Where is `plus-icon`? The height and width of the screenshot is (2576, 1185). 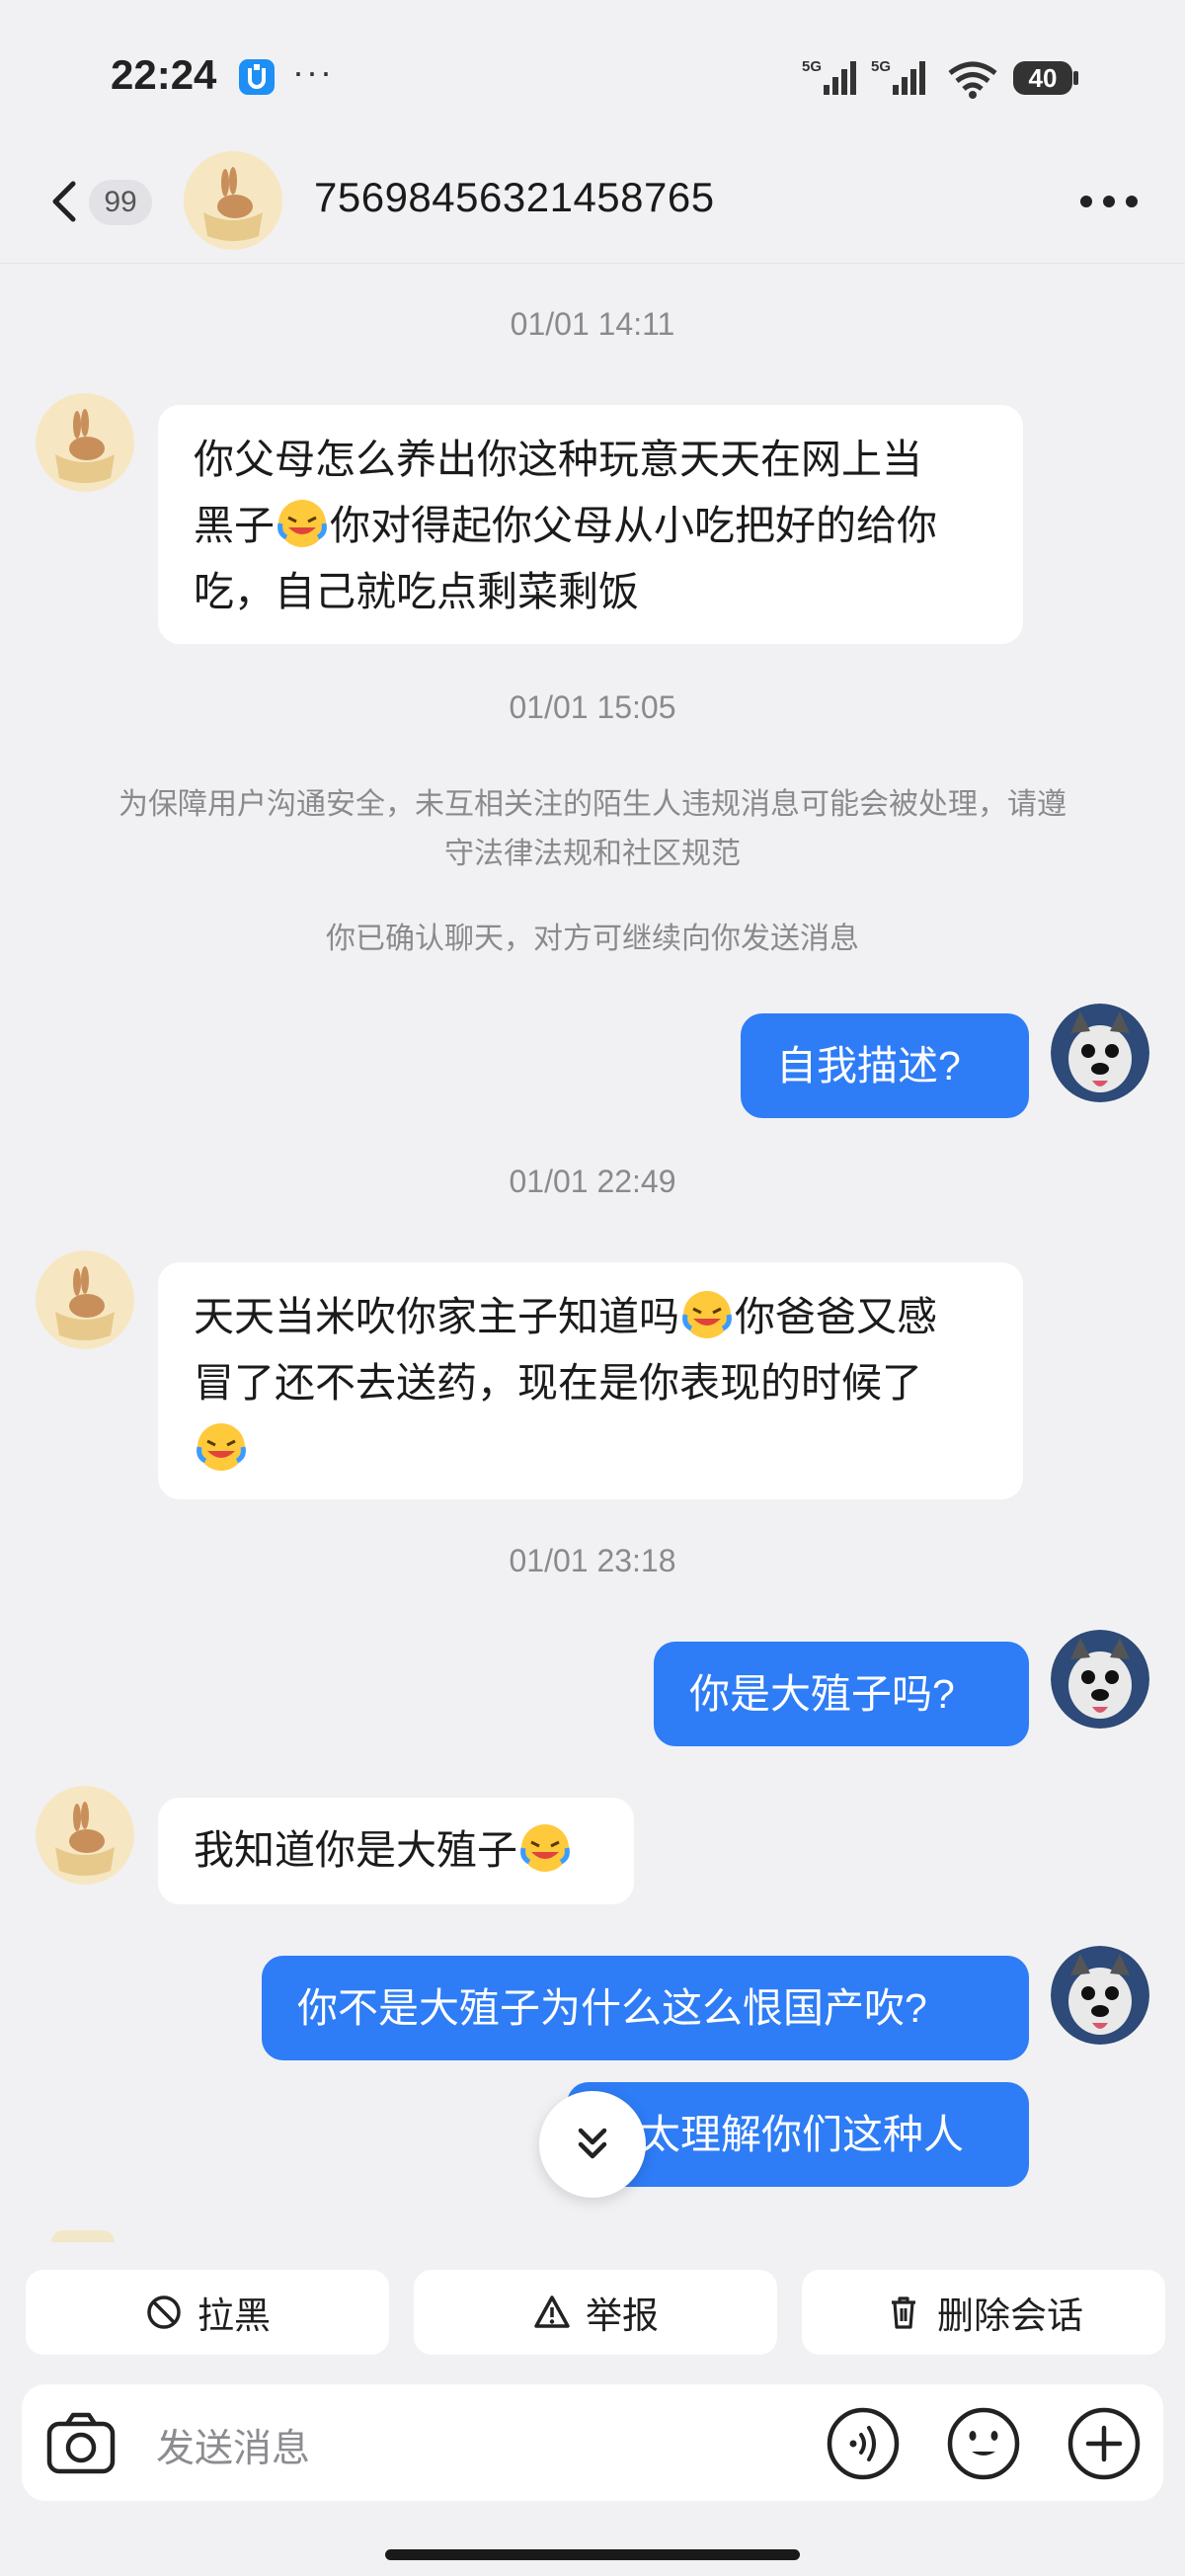
plus-icon is located at coordinates (1104, 2443).